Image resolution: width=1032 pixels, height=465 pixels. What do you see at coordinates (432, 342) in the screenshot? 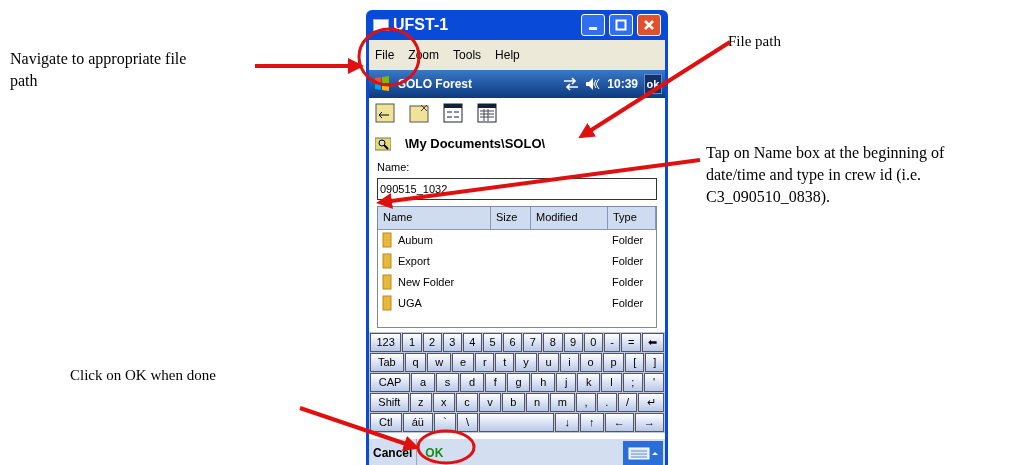
I see `keyboard-key: 2` at bounding box center [432, 342].